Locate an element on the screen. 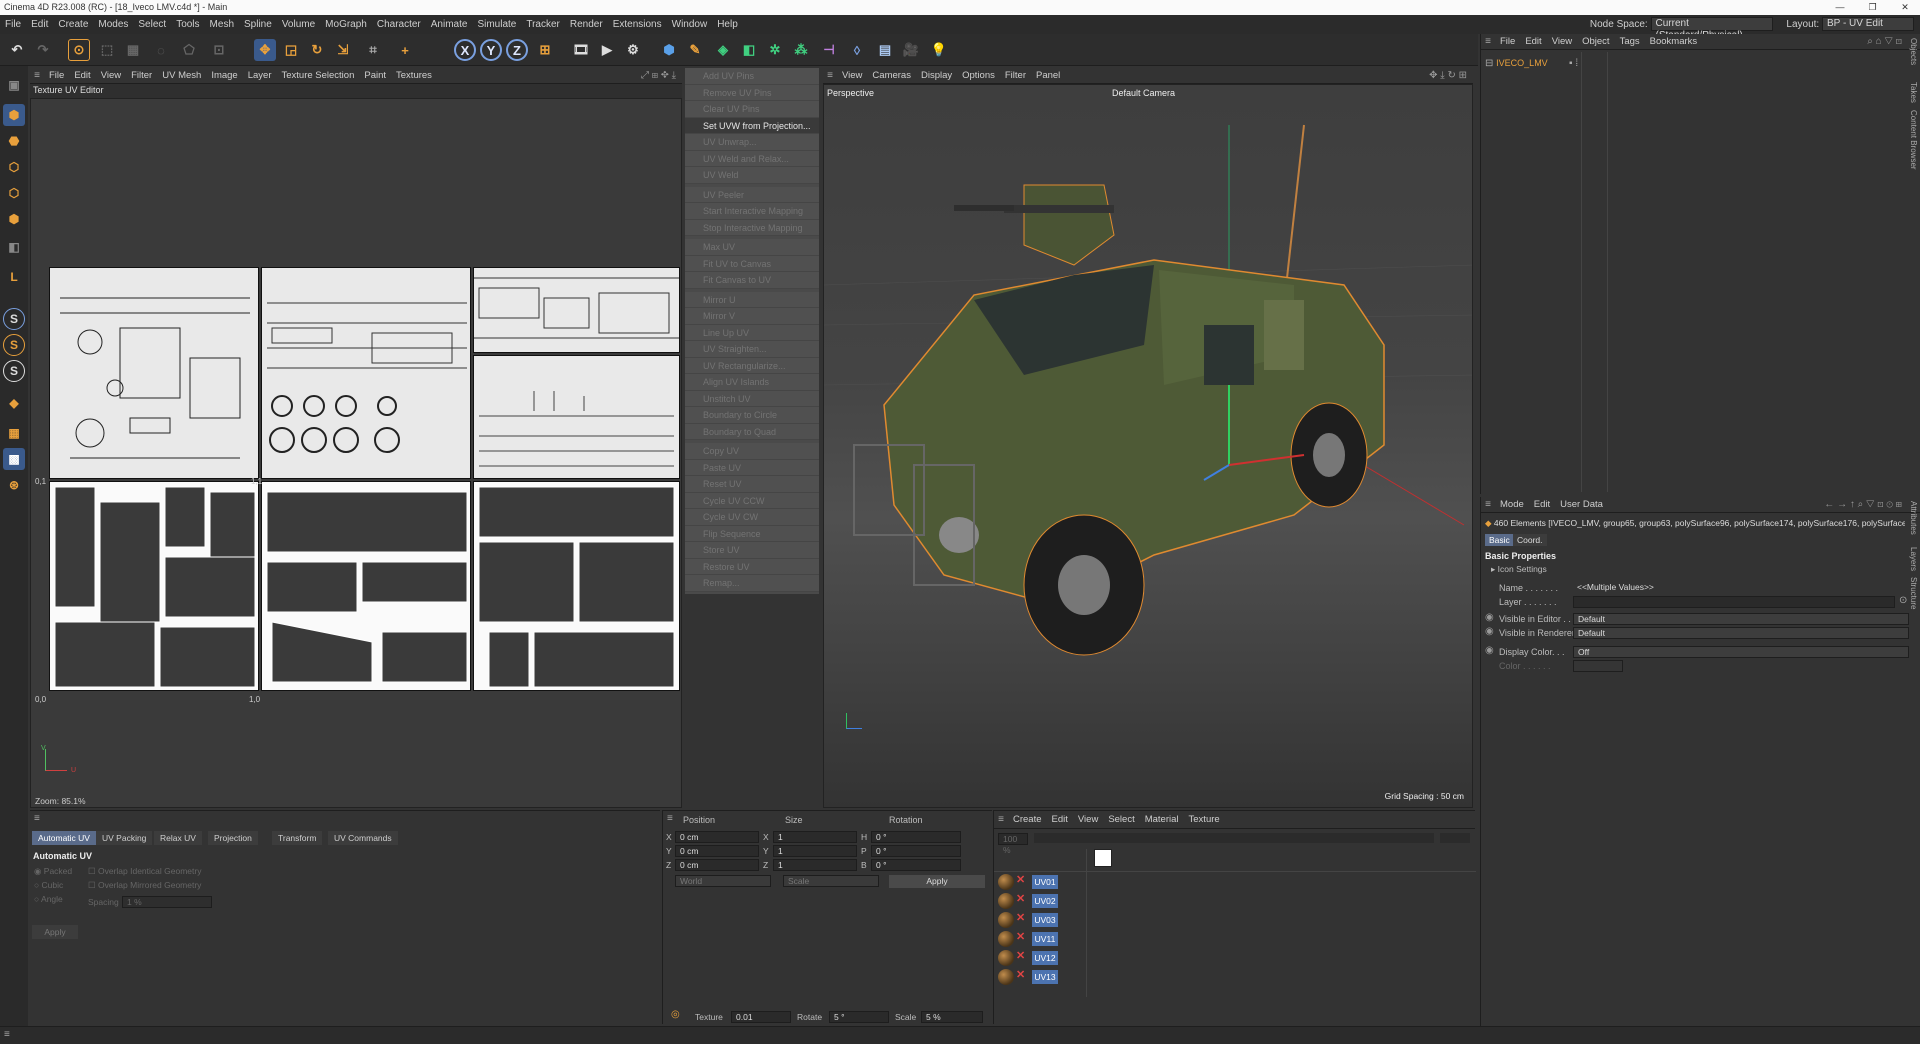 The image size is (1920, 1044). visible-renderer-anim-icon: ◉ is located at coordinates (1489, 631).